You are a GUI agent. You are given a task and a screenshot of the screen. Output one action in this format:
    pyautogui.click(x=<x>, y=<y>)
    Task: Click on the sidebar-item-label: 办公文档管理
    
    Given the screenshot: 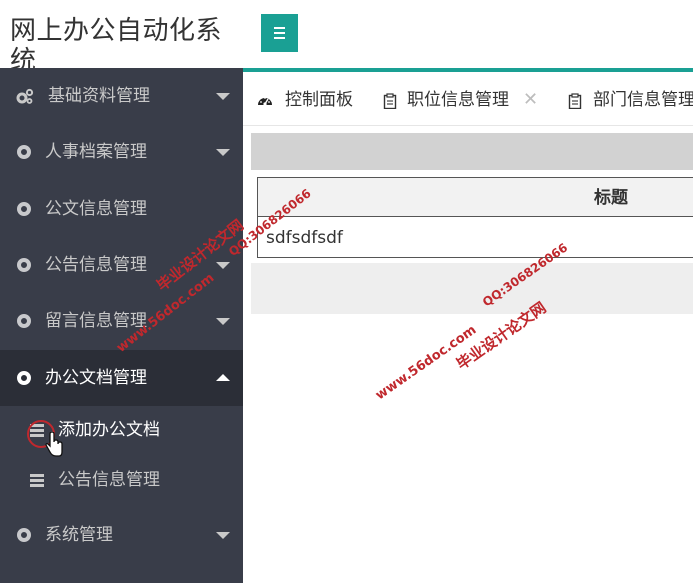 What is the action you would take?
    pyautogui.click(x=96, y=378)
    